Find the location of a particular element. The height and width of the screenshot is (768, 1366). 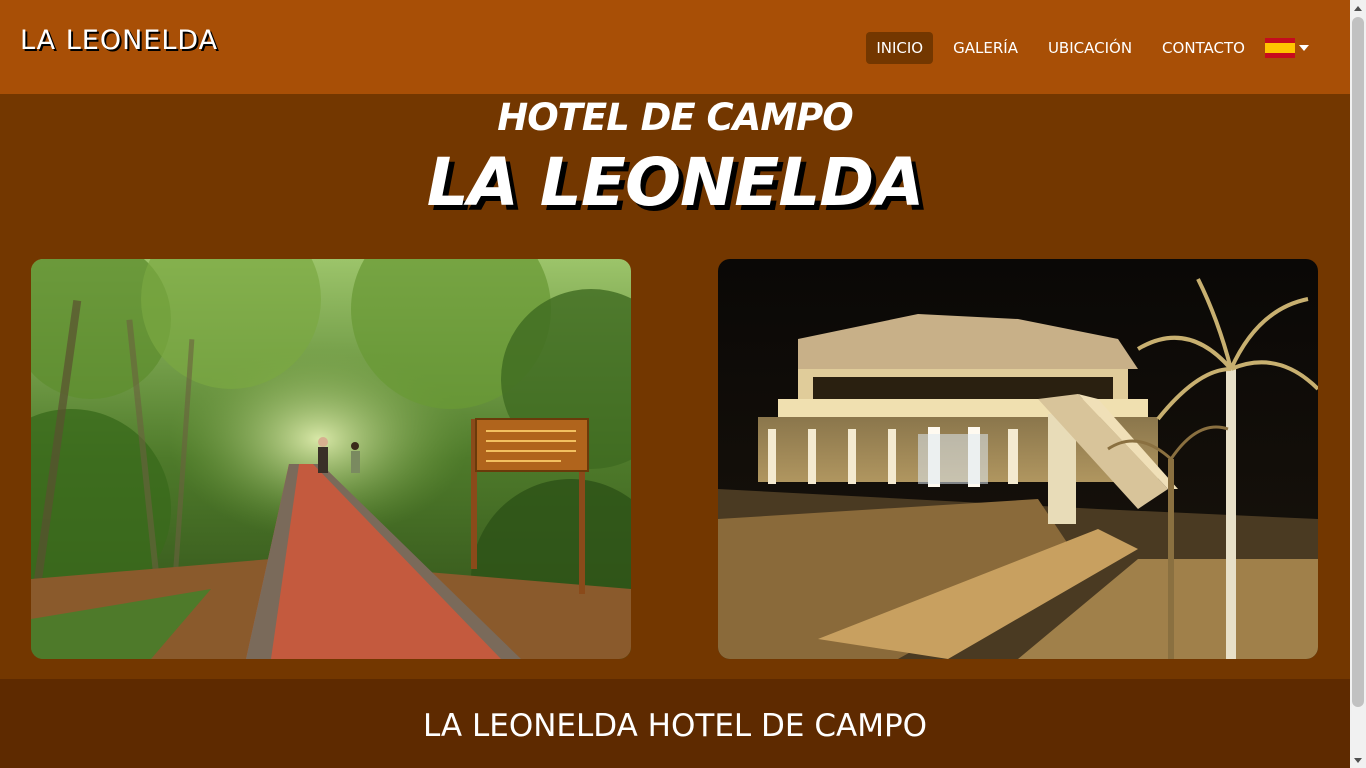

scroll-down-arrow is located at coordinates (1358, 760).